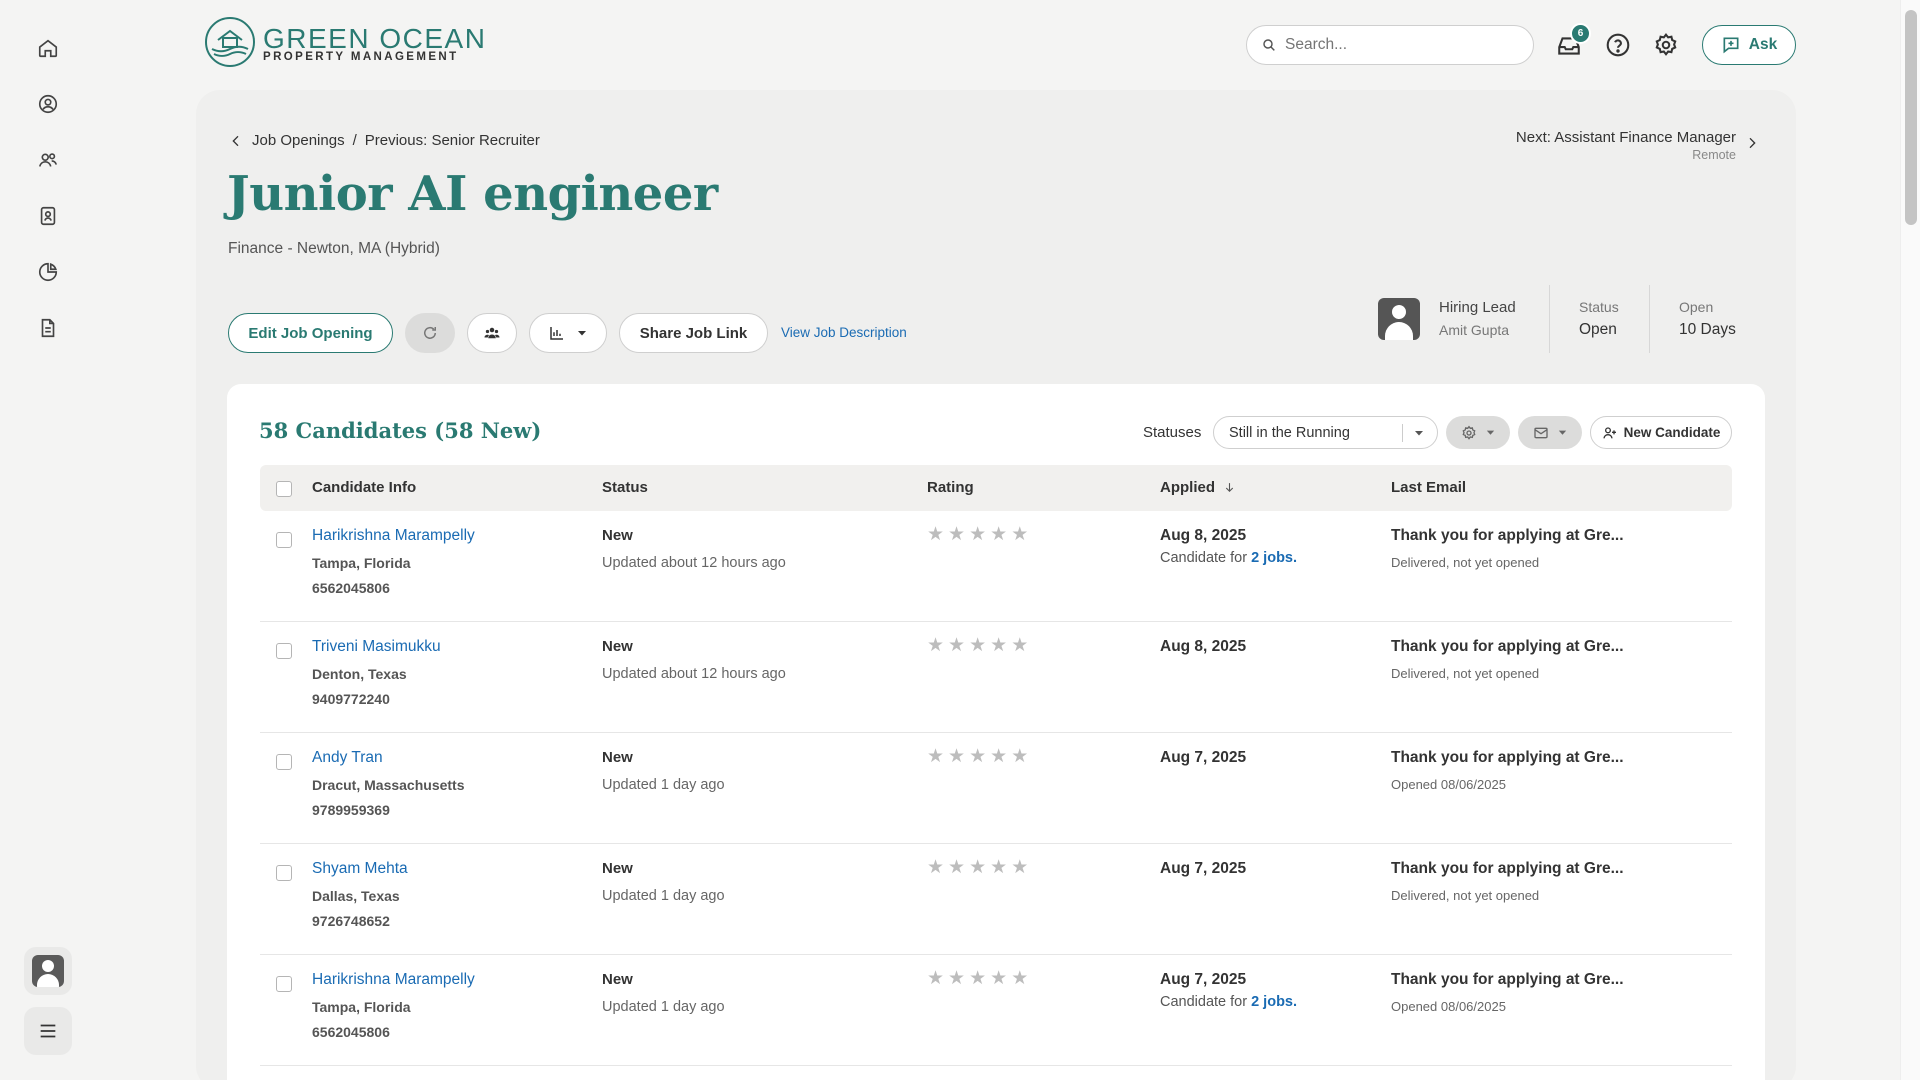 This screenshot has width=1920, height=1080. I want to click on home-icon, so click(48, 48).